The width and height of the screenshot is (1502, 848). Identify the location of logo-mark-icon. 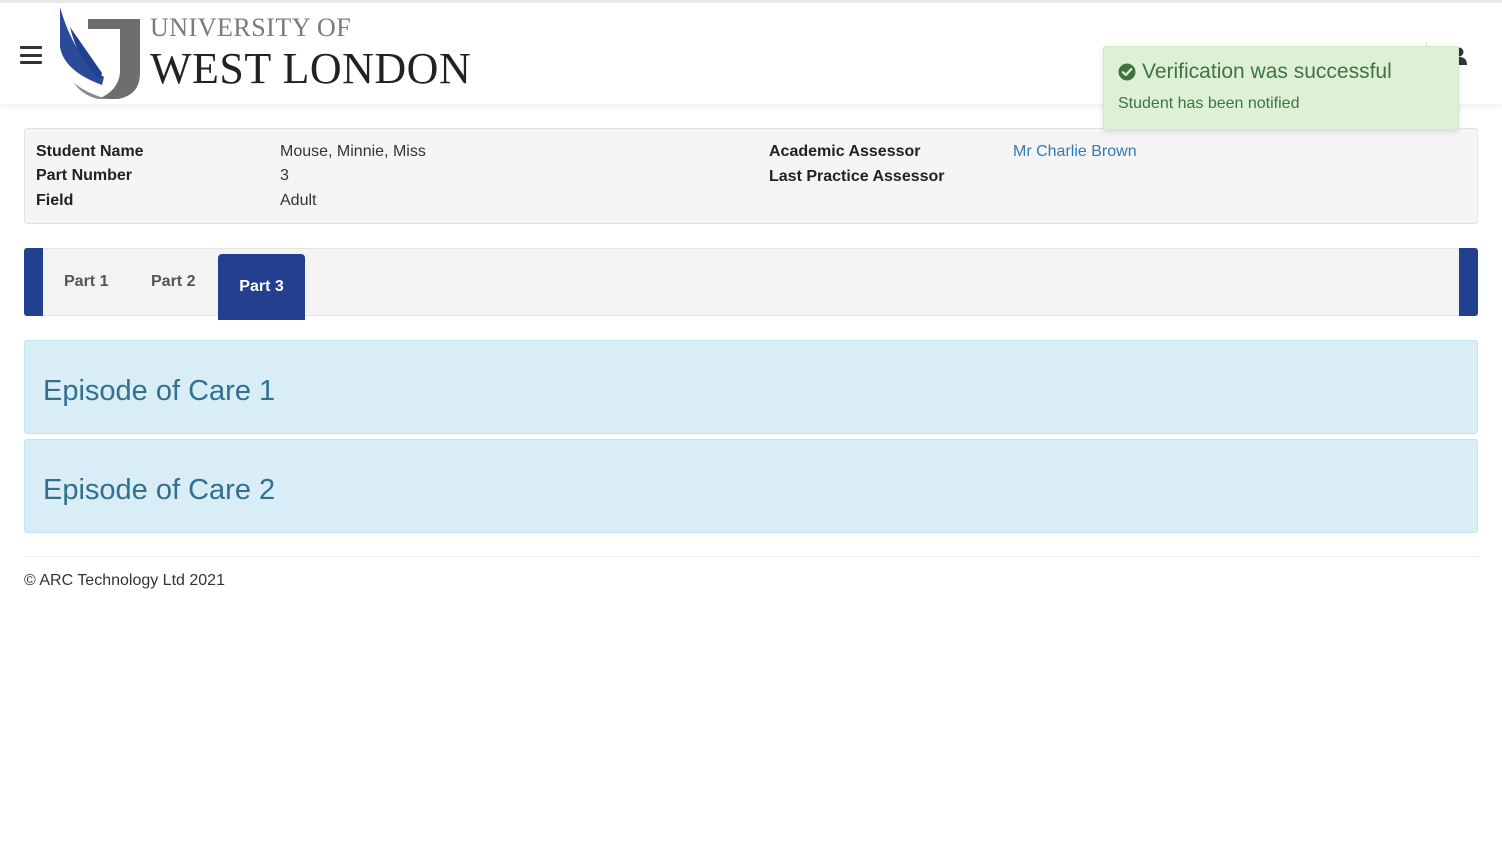
(100, 53).